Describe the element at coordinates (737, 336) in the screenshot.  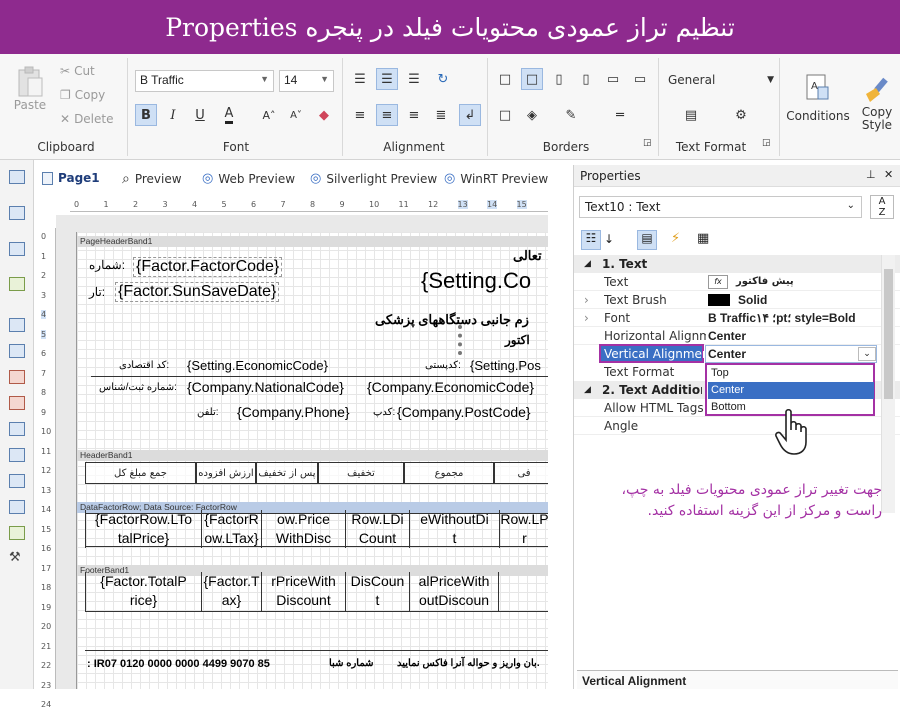
I see `property-row: Horizontal Alignmen Center` at that location.